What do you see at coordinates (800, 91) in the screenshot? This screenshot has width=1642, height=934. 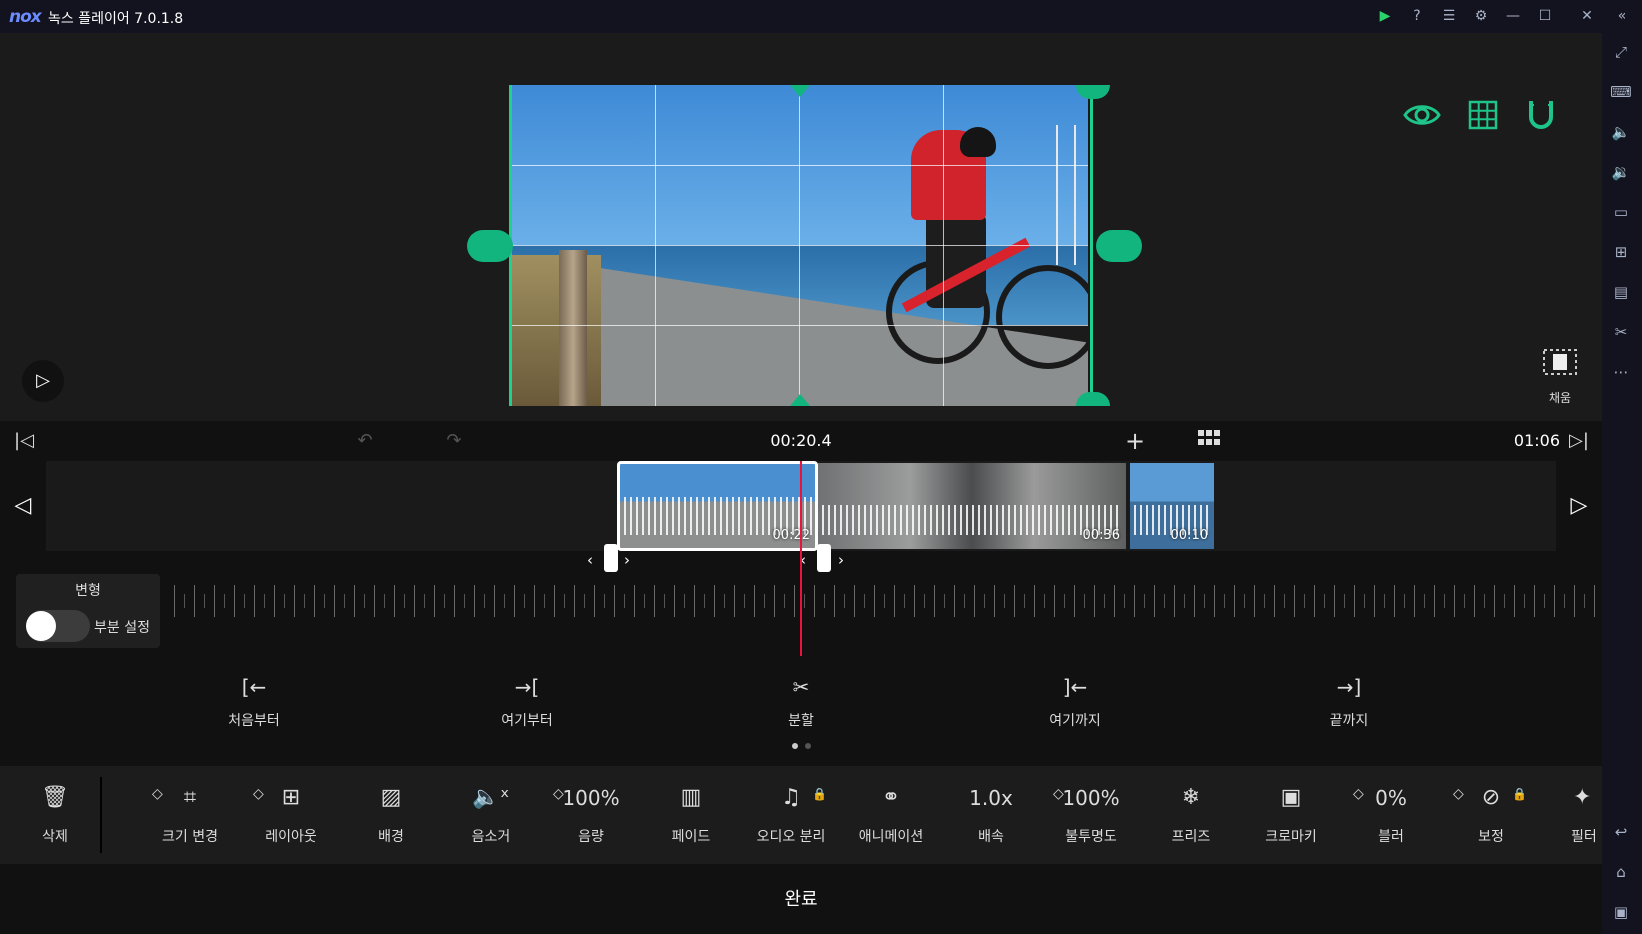 I see `resize-handle-top` at bounding box center [800, 91].